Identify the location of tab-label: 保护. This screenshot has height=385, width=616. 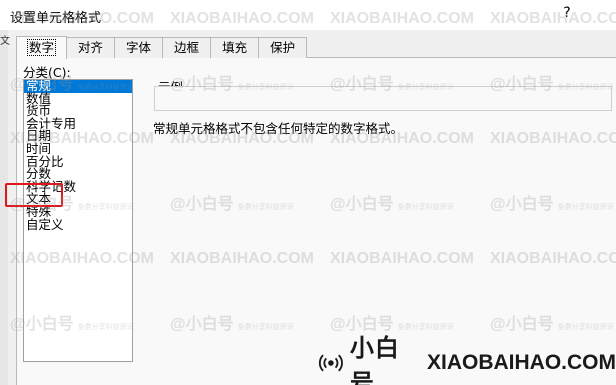
(283, 47).